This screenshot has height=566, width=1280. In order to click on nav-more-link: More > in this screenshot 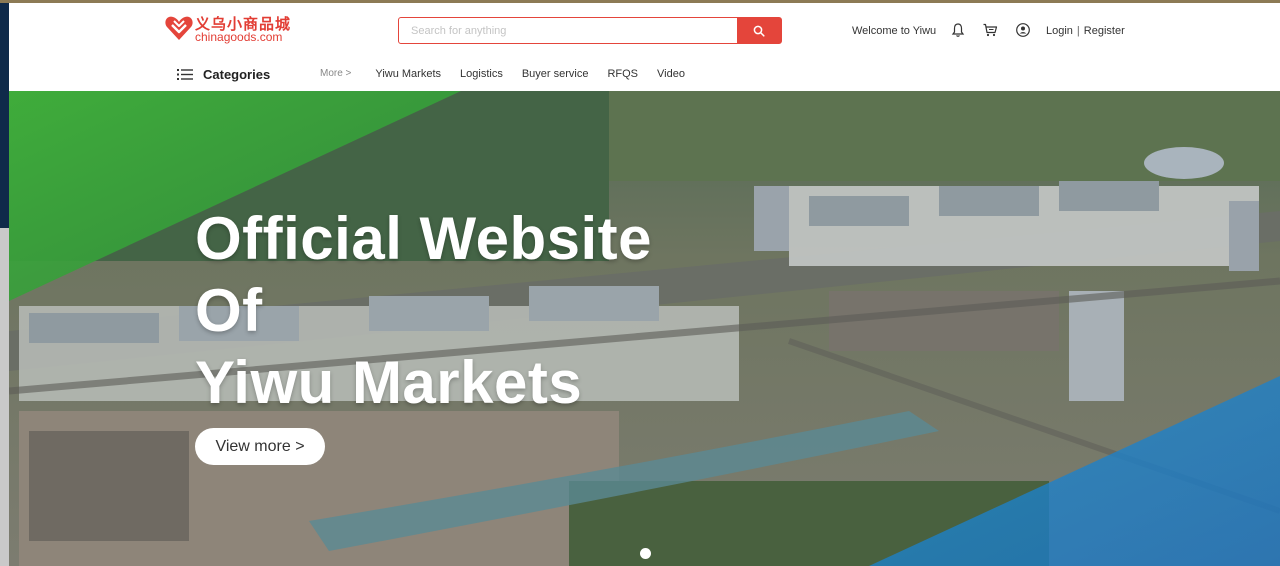, I will do `click(335, 74)`.